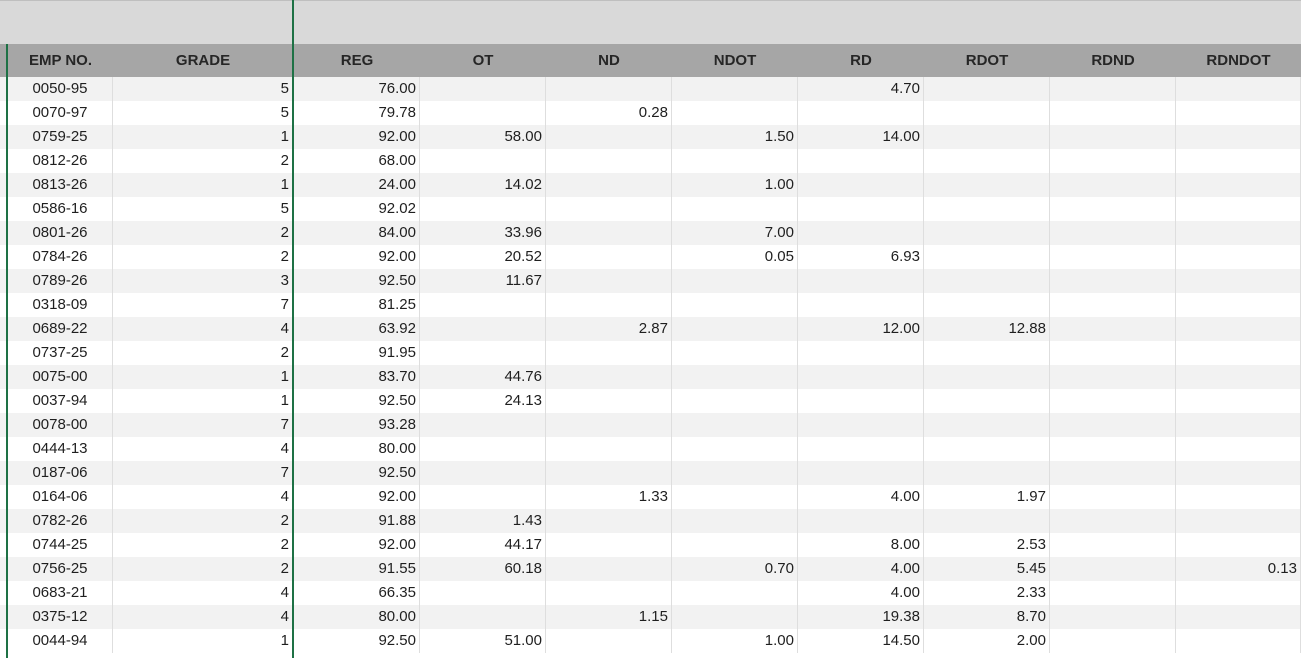 The width and height of the screenshot is (1301, 658). I want to click on table-cell: 14.02, so click(483, 185).